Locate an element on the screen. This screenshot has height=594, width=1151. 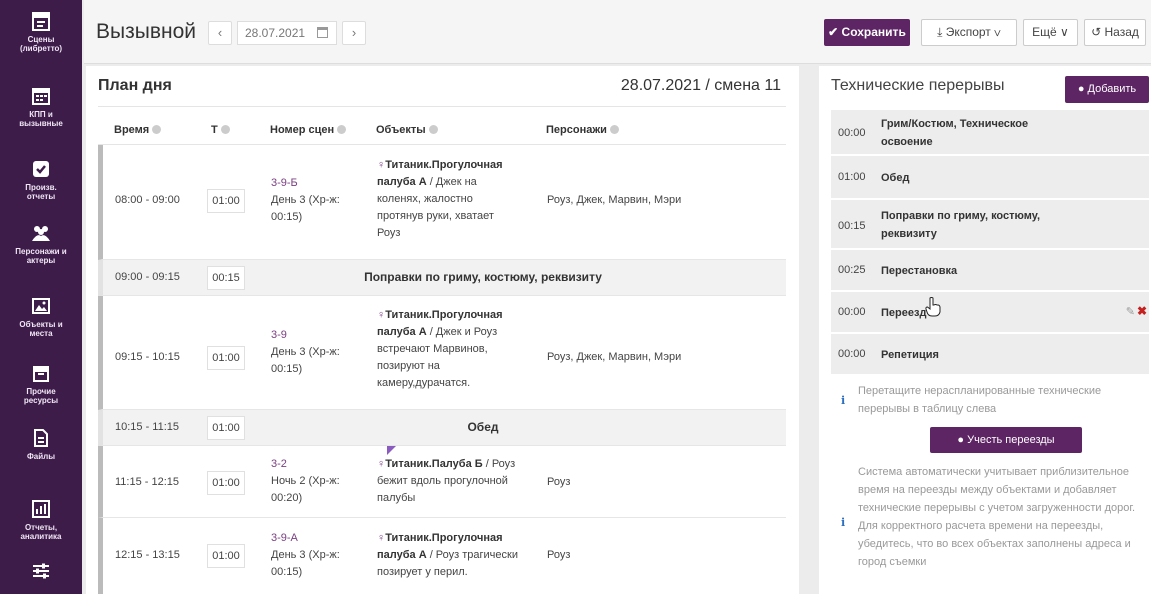
row-time: 08:00 - 09:00 is located at coordinates (147, 200).